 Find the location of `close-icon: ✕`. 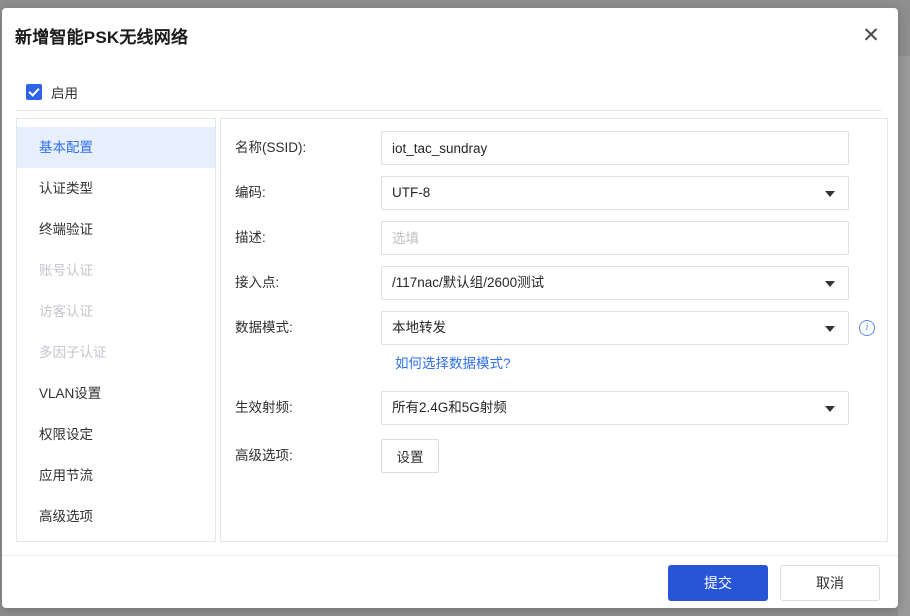

close-icon: ✕ is located at coordinates (871, 35).